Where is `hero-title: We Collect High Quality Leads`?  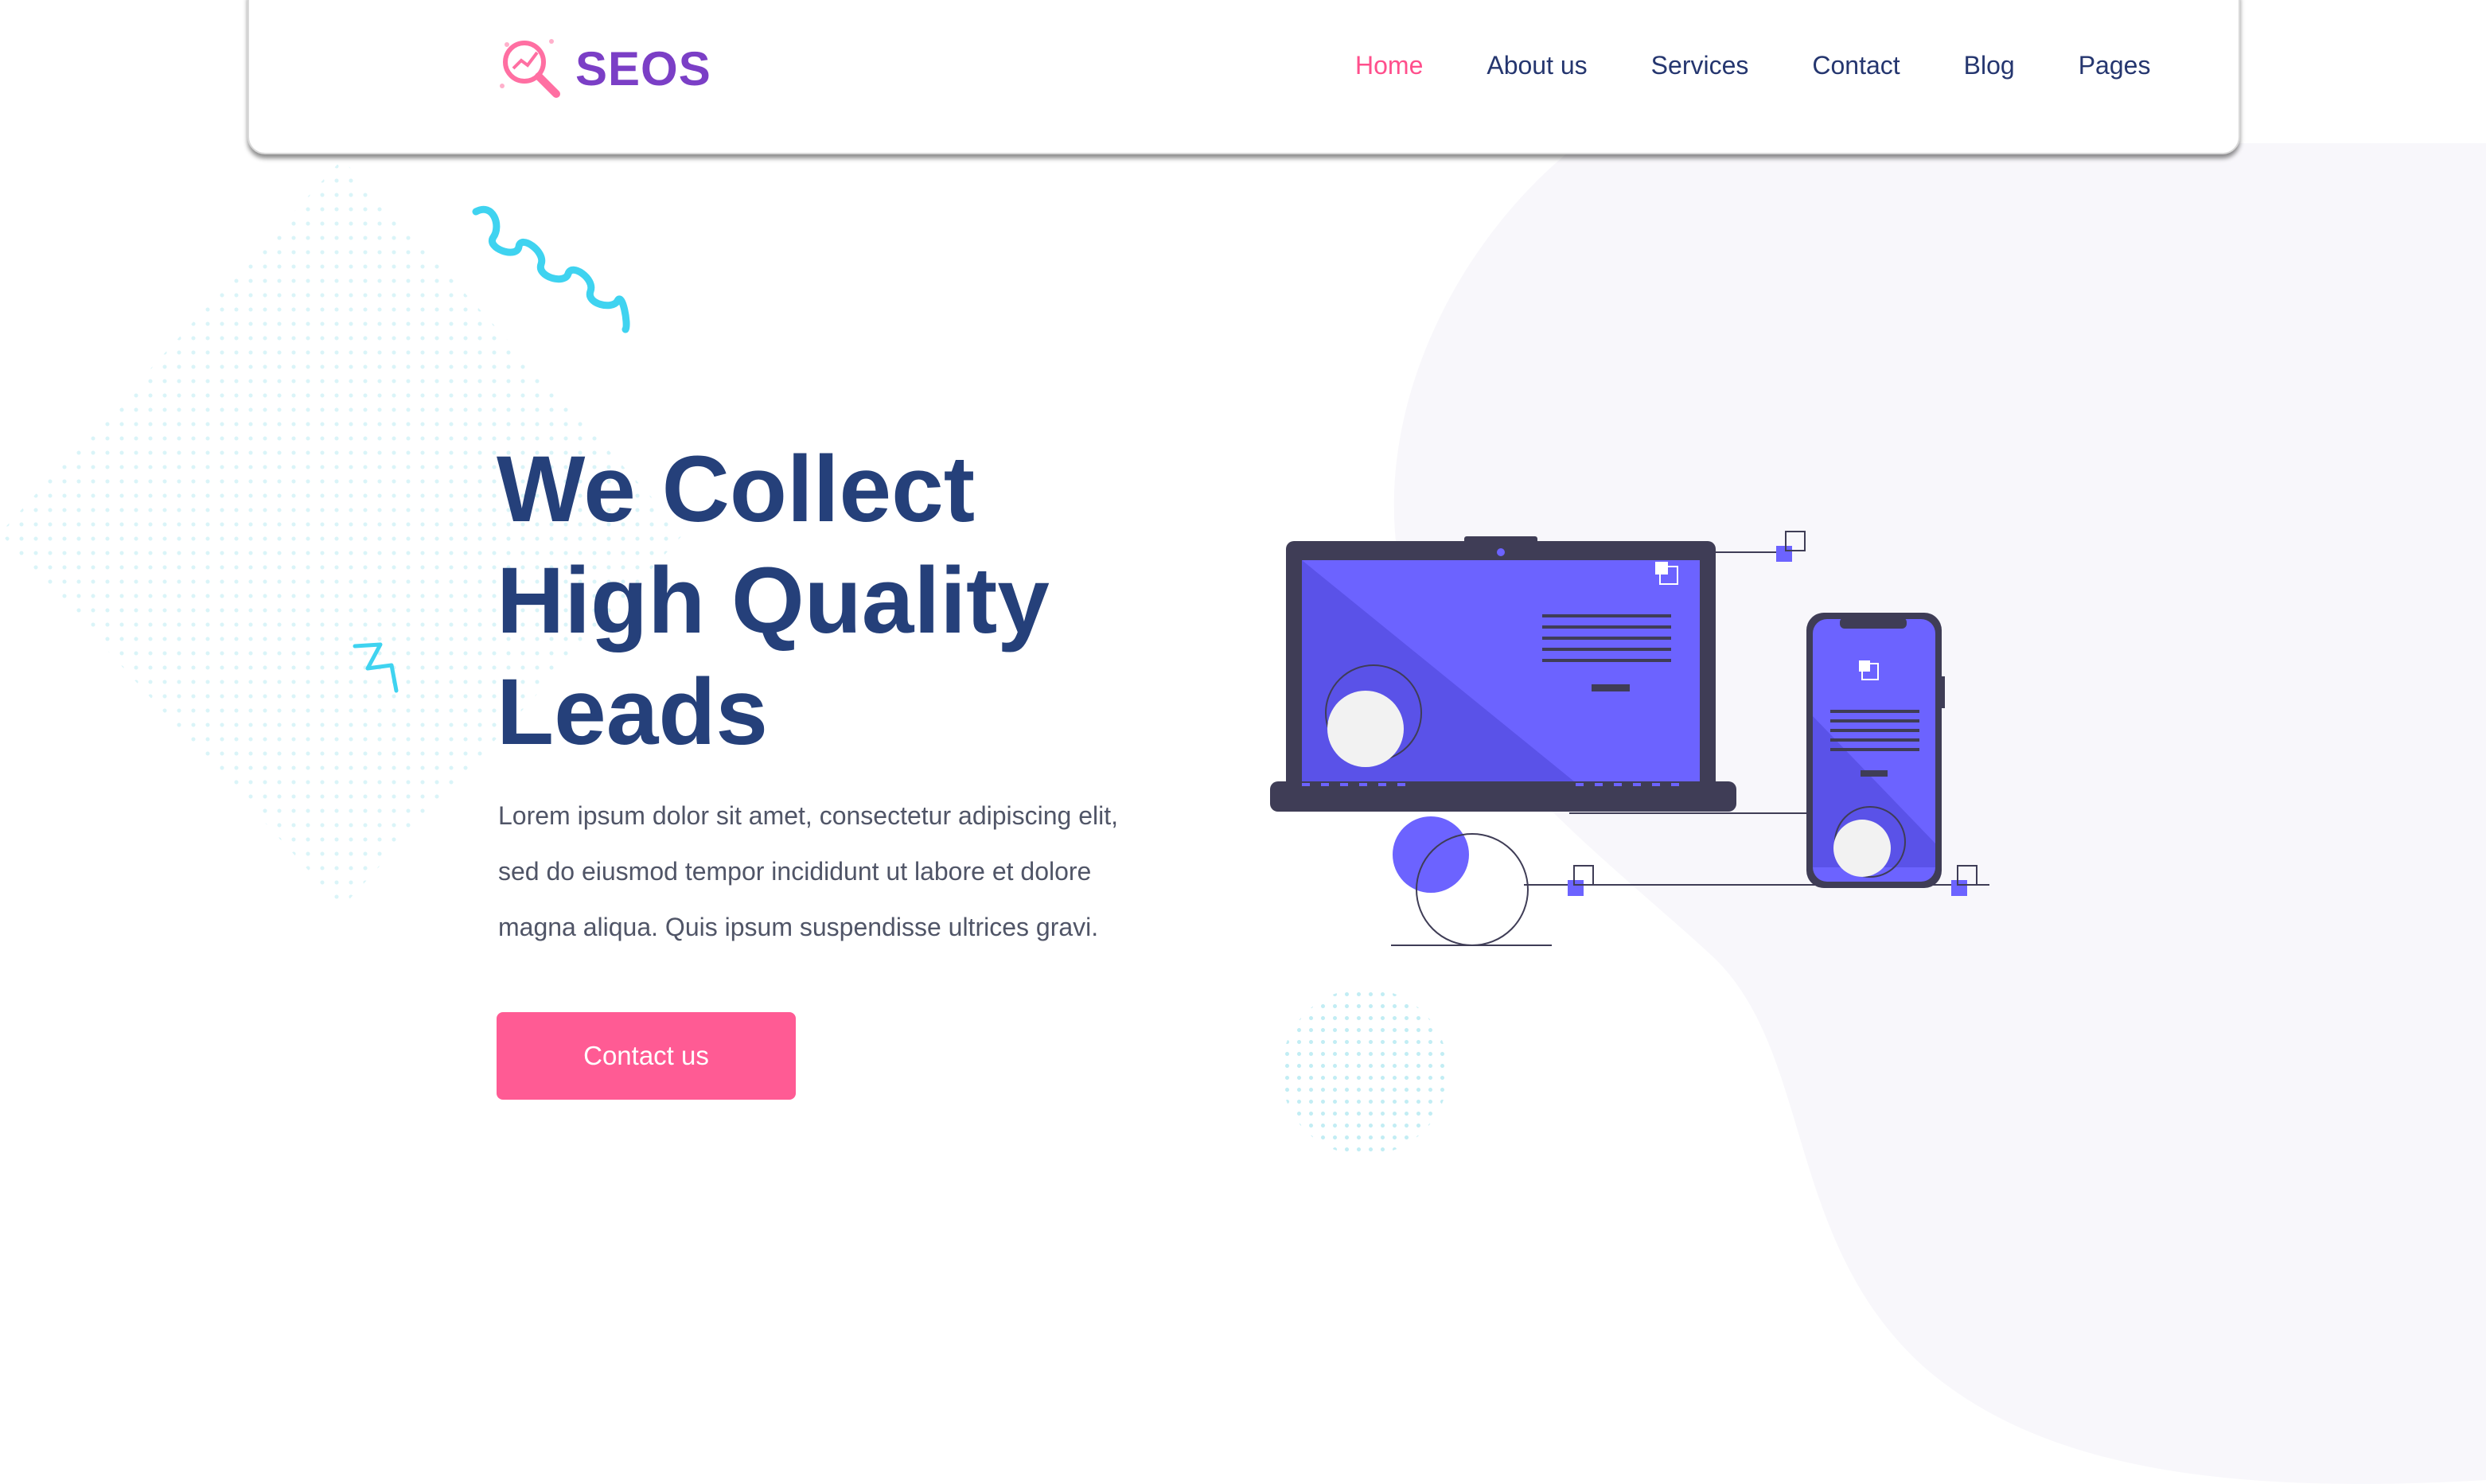 hero-title: We Collect High Quality Leads is located at coordinates (855, 601).